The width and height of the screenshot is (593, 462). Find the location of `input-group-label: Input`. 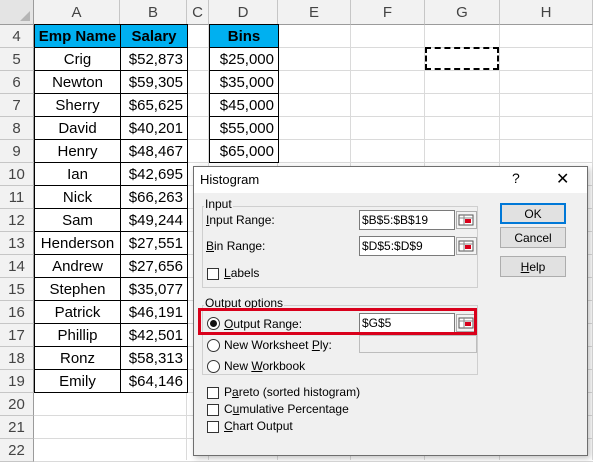

input-group-label: Input is located at coordinates (218, 204).